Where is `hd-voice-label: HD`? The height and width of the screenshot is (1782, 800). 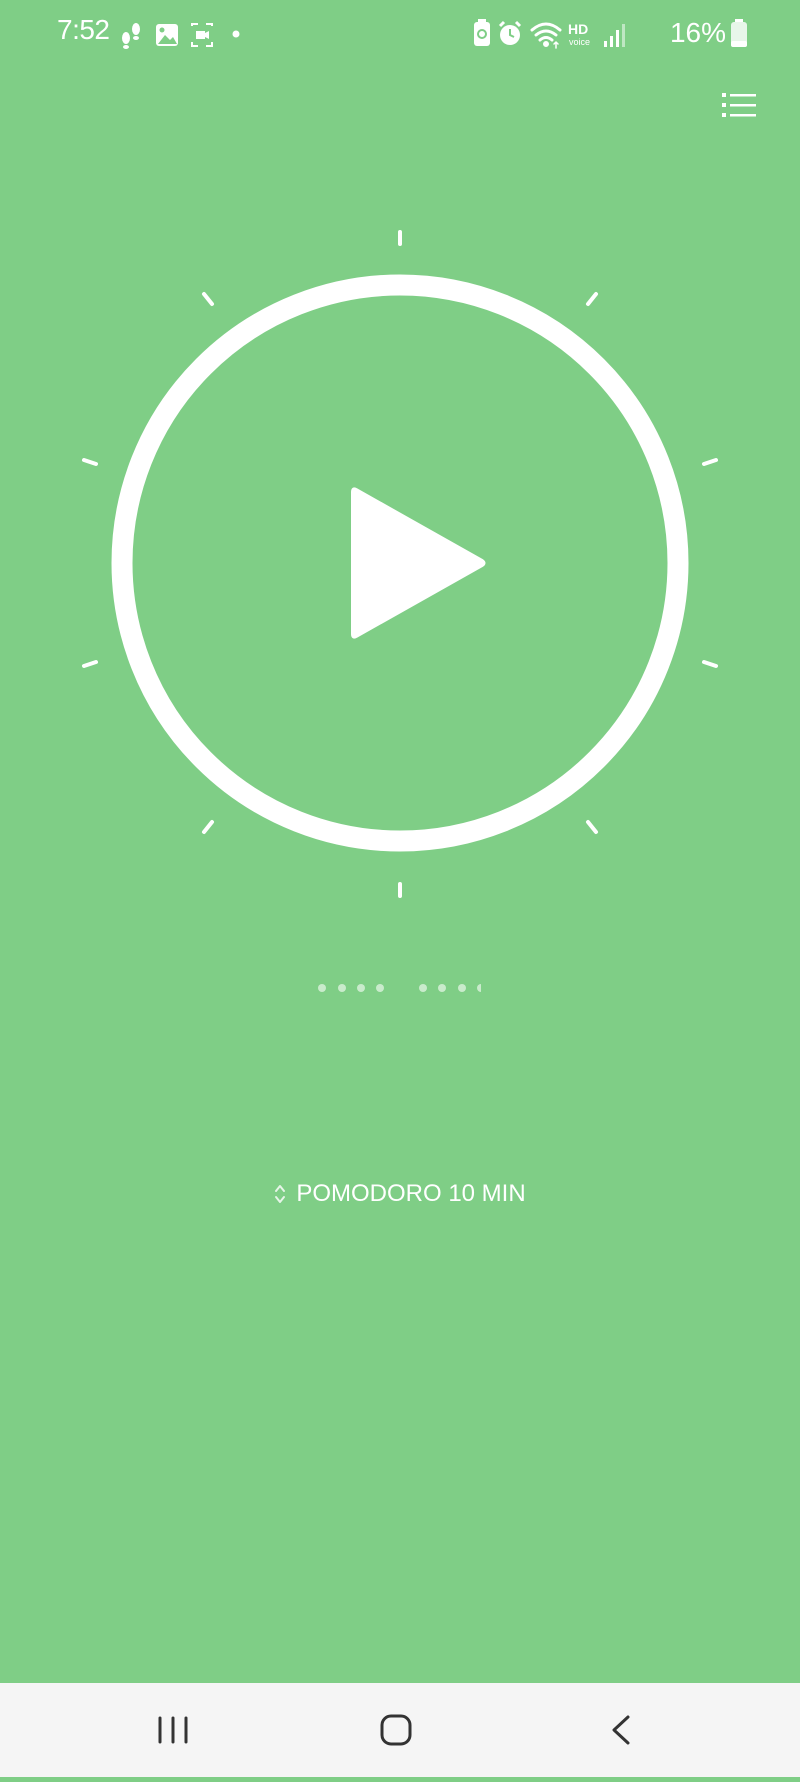
hd-voice-label: HD is located at coordinates (578, 29).